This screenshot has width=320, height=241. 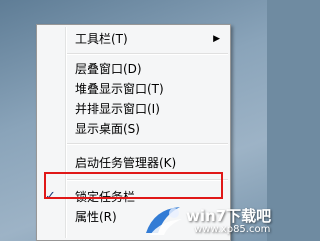 What do you see at coordinates (164, 221) in the screenshot?
I see `watermark-logo-icon` at bounding box center [164, 221].